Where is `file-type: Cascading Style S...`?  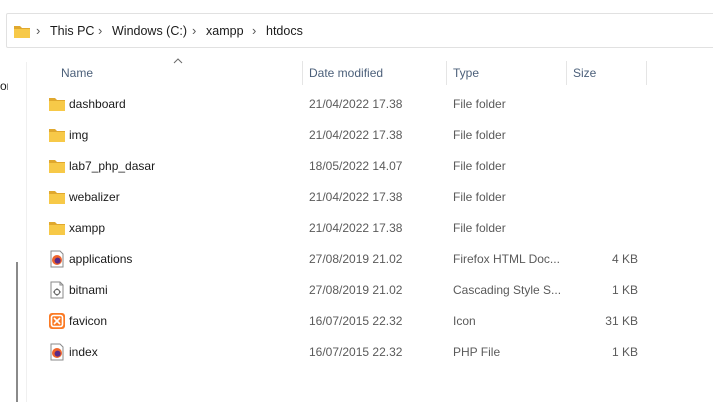
file-type: Cascading Style S... is located at coordinates (507, 290).